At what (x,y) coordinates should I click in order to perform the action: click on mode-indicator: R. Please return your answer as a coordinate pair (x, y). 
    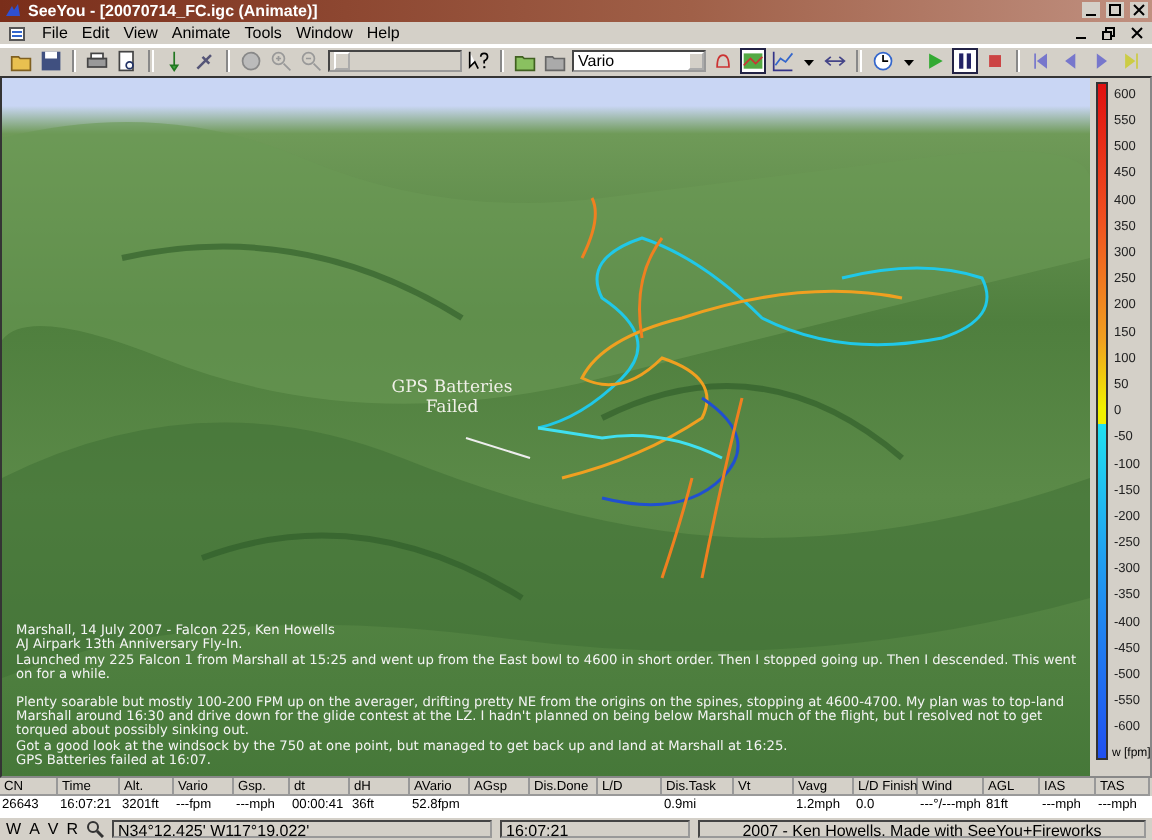
    Looking at the image, I should click on (72, 829).